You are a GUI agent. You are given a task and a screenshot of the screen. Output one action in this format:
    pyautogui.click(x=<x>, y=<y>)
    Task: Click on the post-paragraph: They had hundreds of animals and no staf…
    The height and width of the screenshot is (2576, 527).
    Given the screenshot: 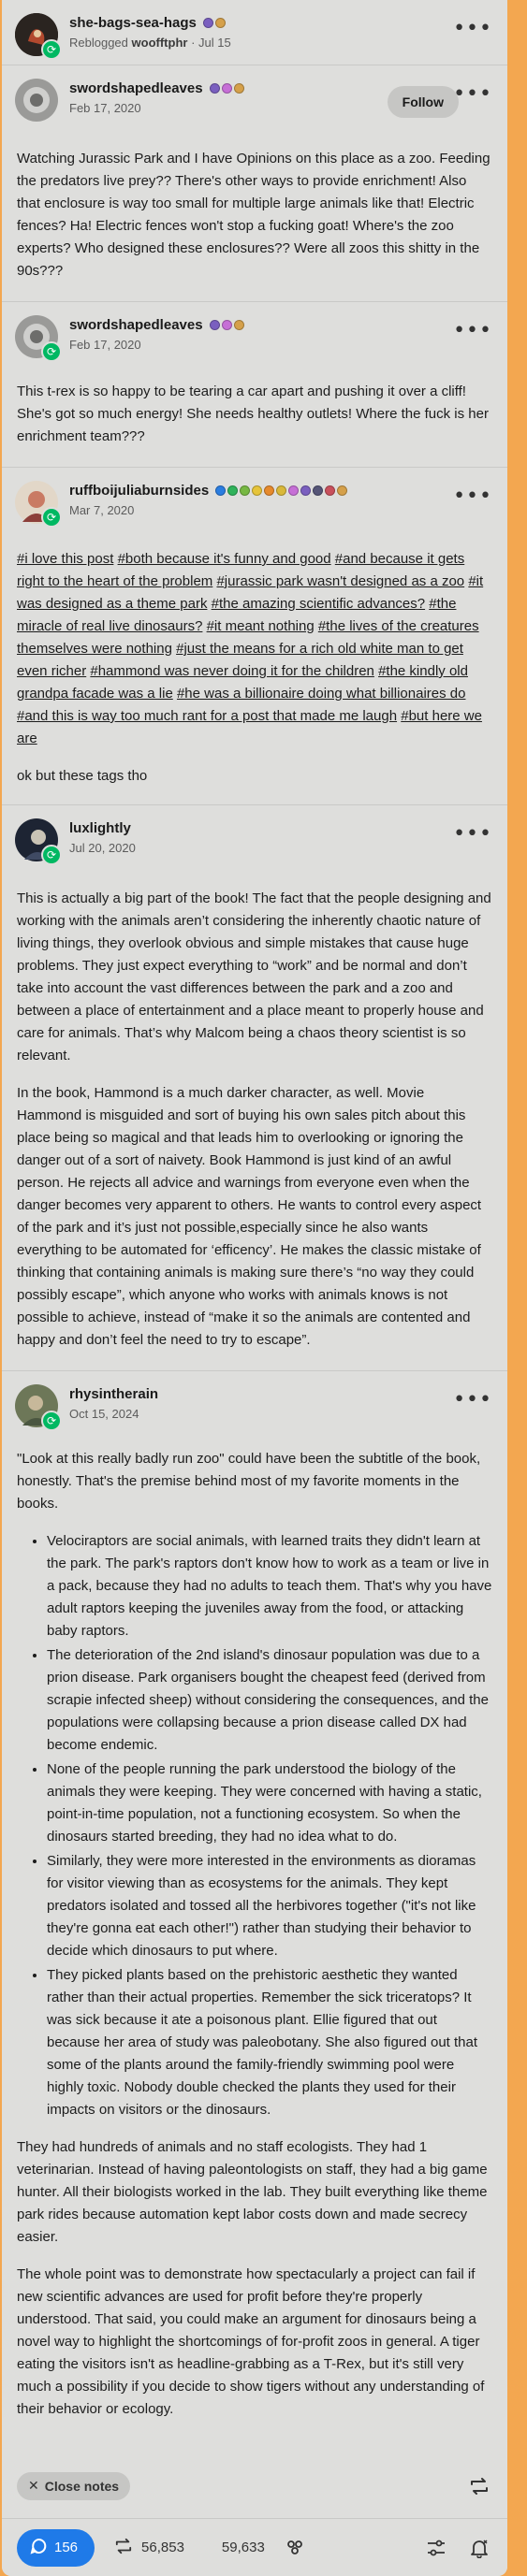 What is the action you would take?
    pyautogui.click(x=252, y=2192)
    